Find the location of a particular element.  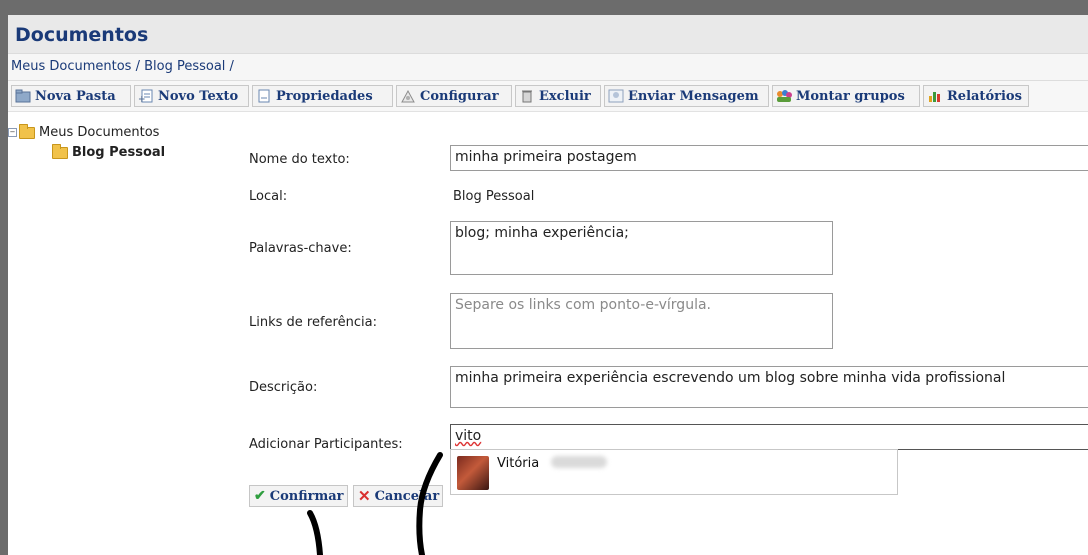

hand-drawn-strokes is located at coordinates (375, 503).